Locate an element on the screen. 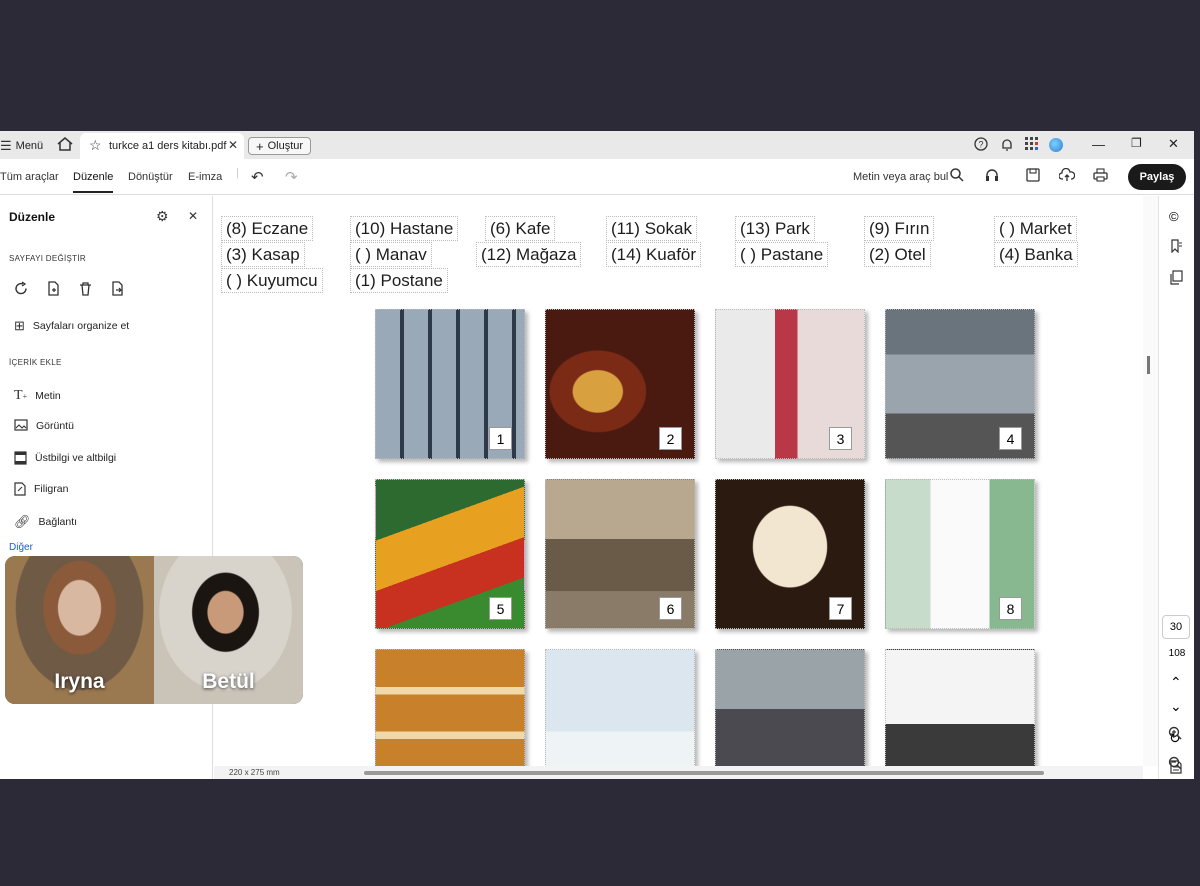 The image size is (1200, 886). menu-button: ☰ Menü is located at coordinates (21, 146).